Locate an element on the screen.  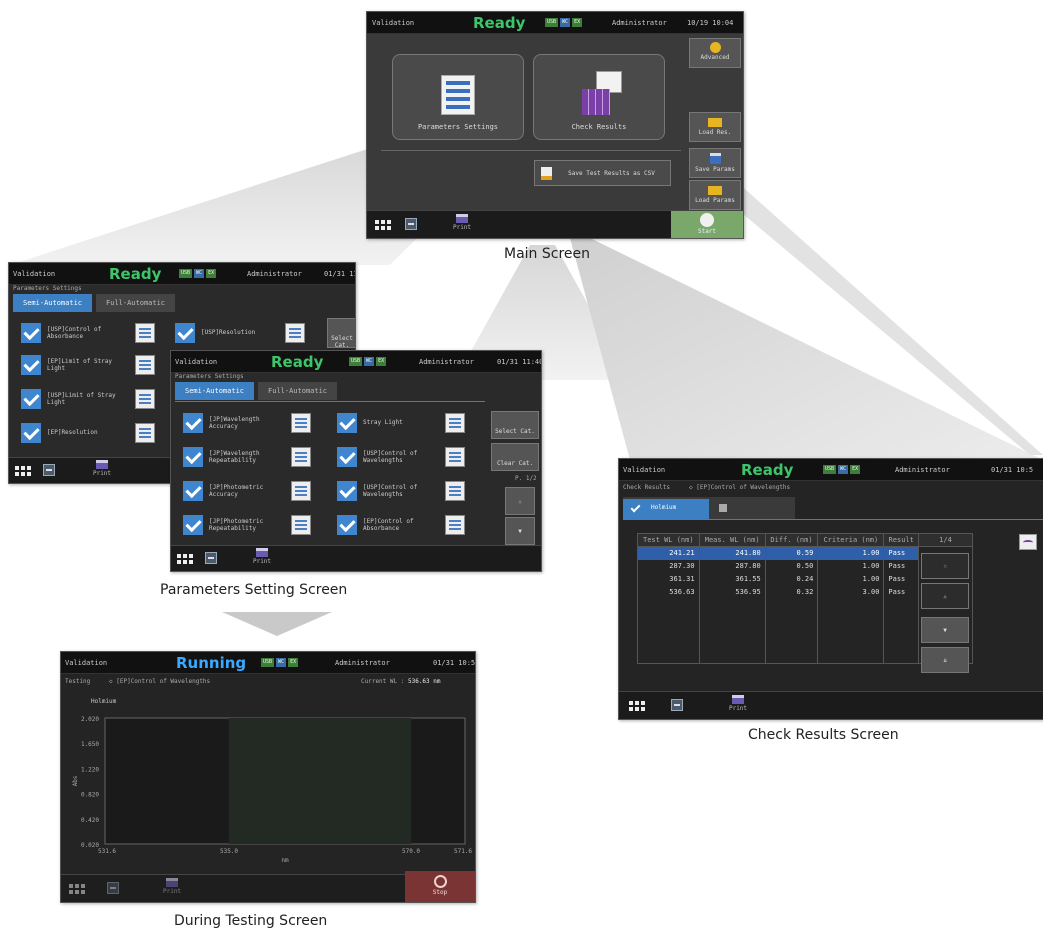
advanced-button: Advanced is located at coordinates (715, 53).